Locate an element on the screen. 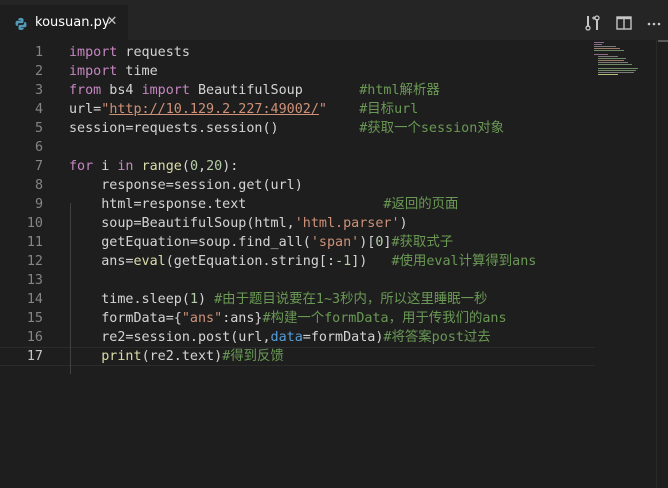  close-icon: ✕ is located at coordinates (112, 22).